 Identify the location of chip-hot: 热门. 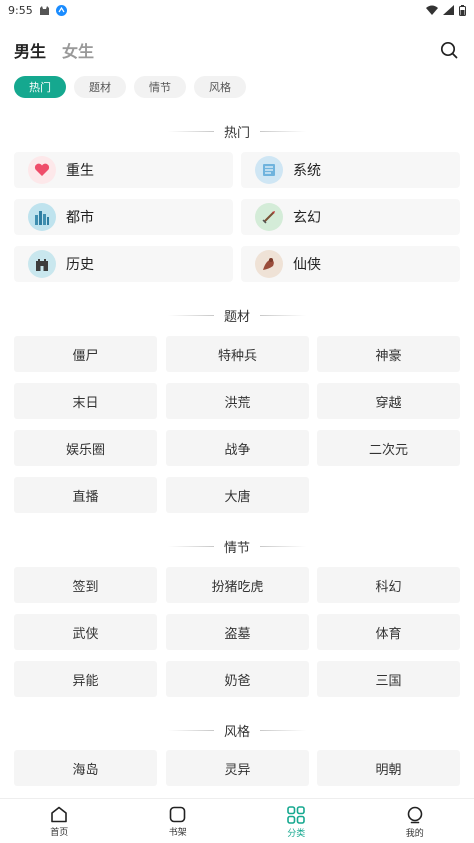
(40, 87).